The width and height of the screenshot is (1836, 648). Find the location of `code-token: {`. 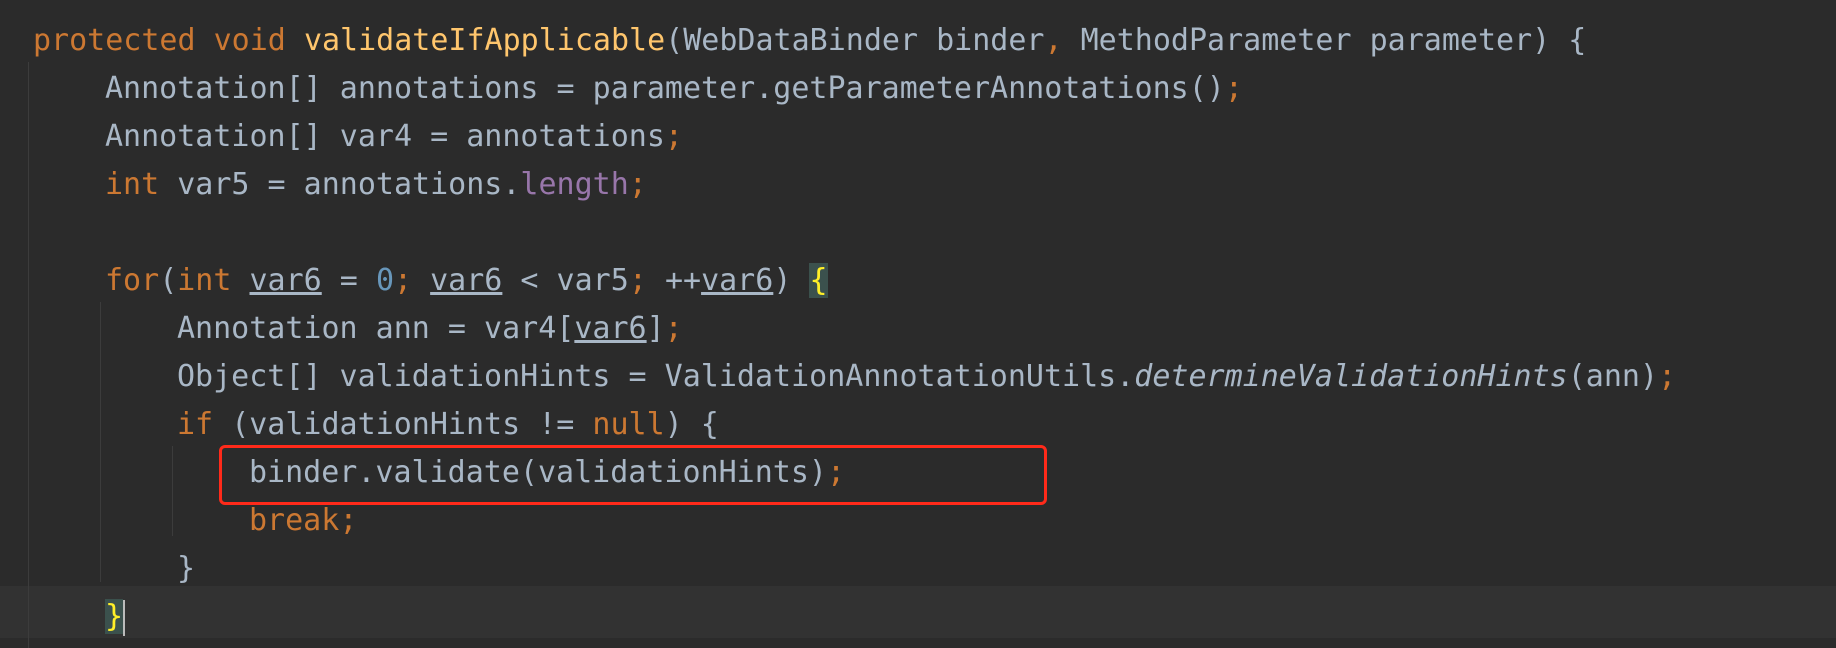

code-token: { is located at coordinates (818, 280).